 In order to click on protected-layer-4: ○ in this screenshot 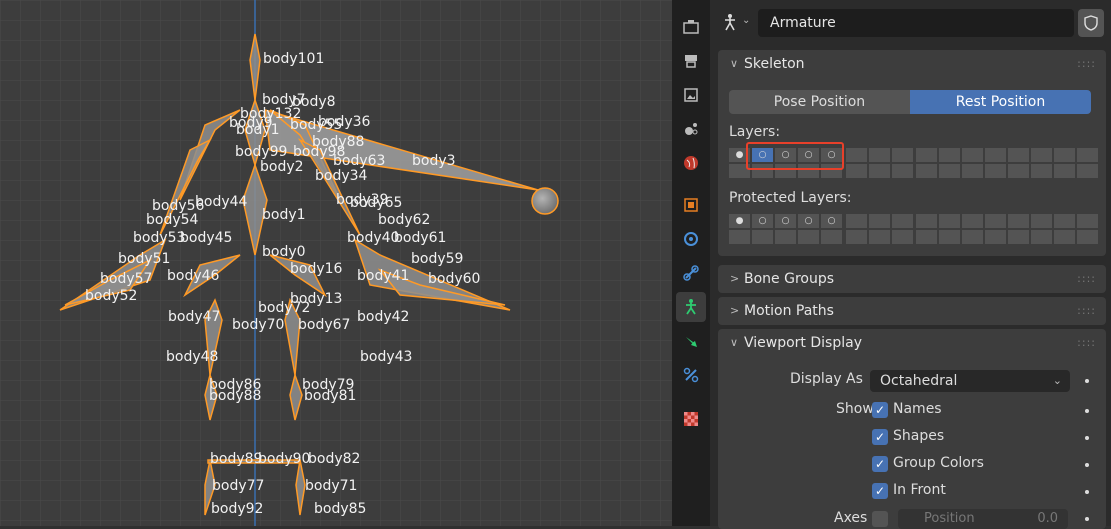, I will do `click(808, 221)`.